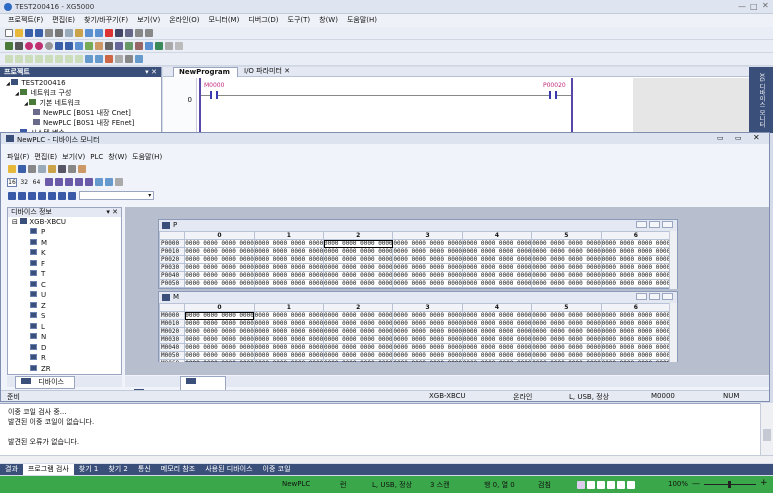  Describe the element at coordinates (80, 124) in the screenshot. I see `project-tree-item: NewPLC [B0S1 내장 FEnet]` at that location.